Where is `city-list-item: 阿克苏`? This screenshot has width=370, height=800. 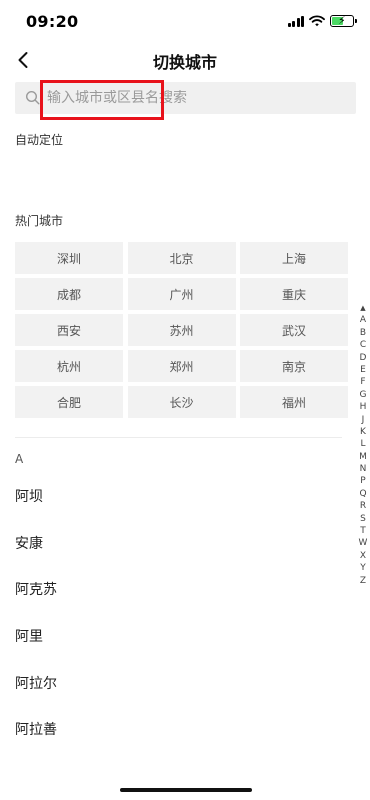 city-list-item: 阿克苏 is located at coordinates (165, 589).